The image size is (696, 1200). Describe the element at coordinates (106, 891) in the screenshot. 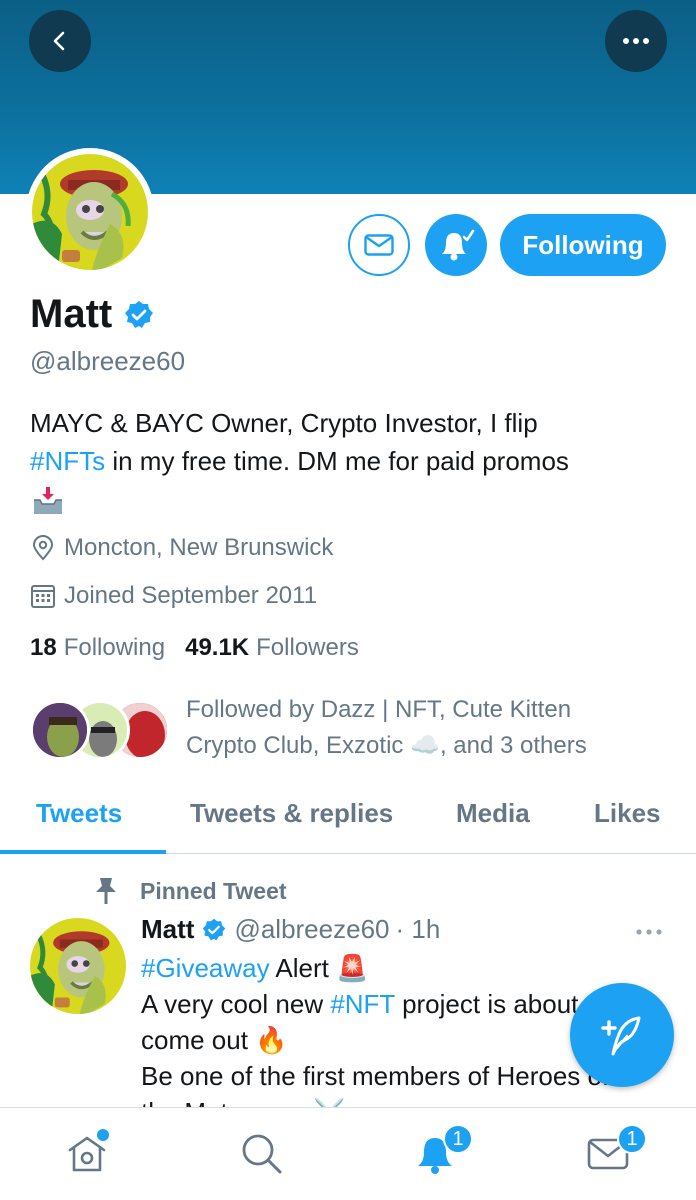

I see `pin-icon` at that location.